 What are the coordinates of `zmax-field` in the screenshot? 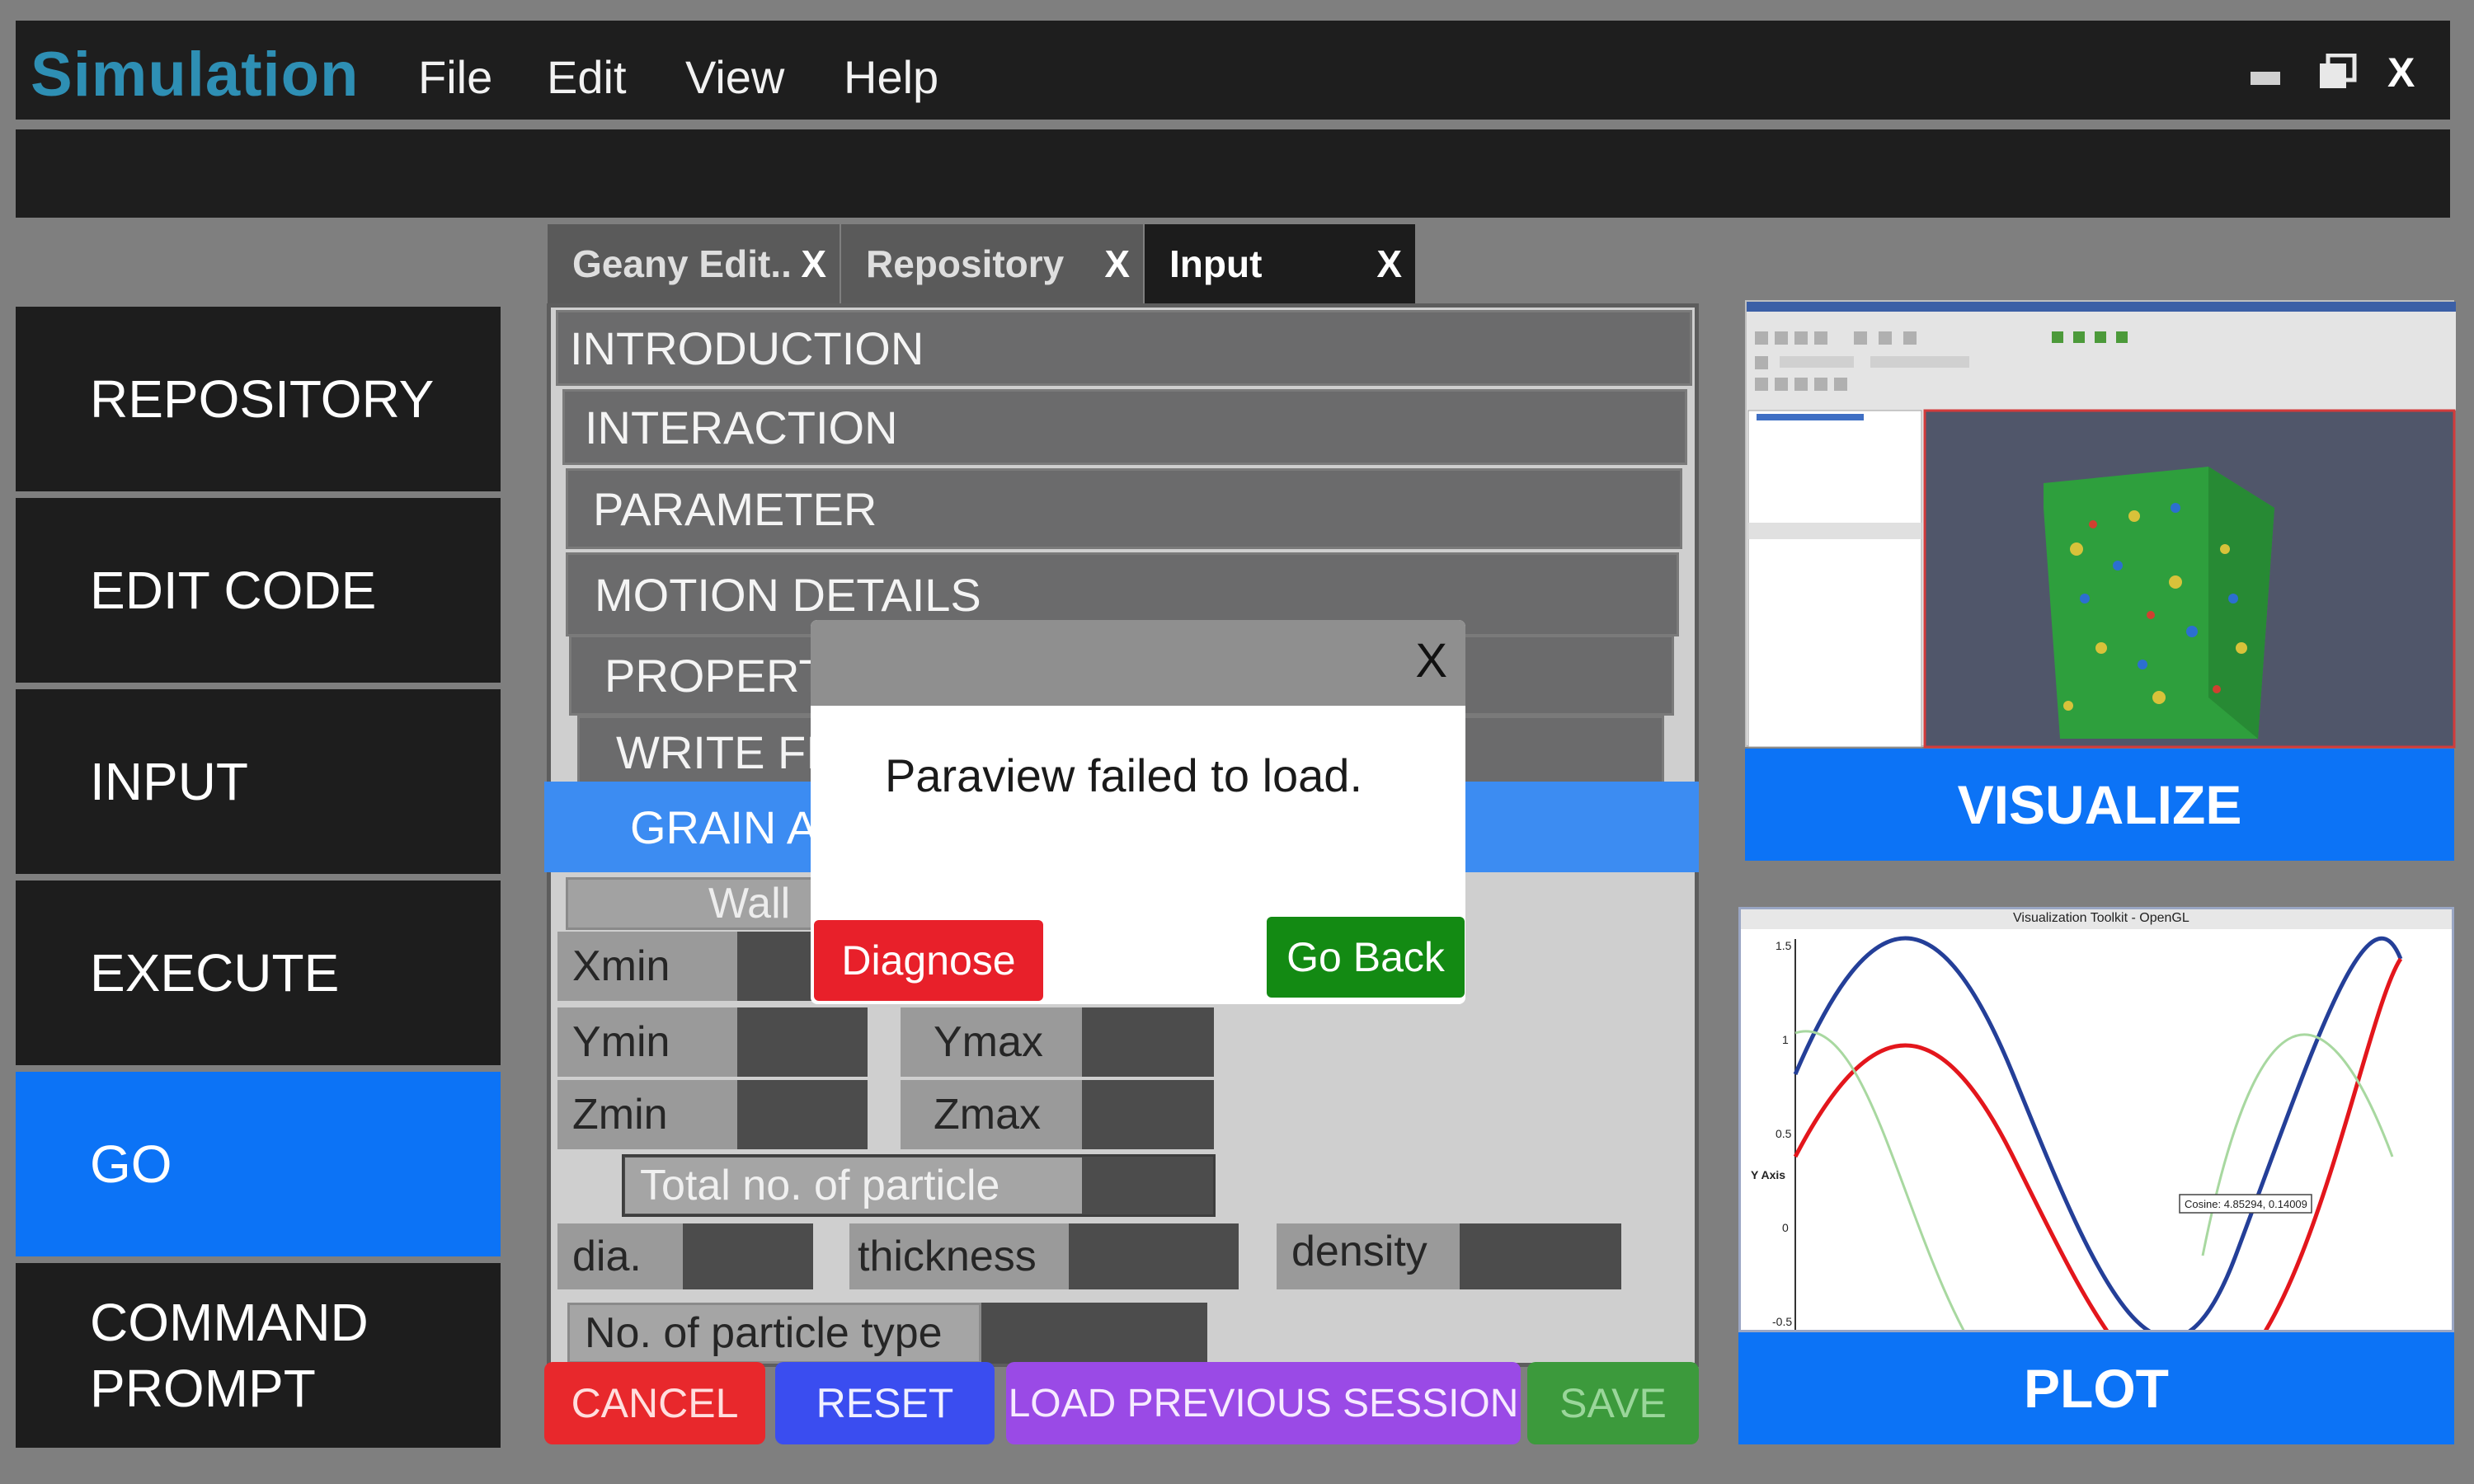 It's located at (1148, 1114).